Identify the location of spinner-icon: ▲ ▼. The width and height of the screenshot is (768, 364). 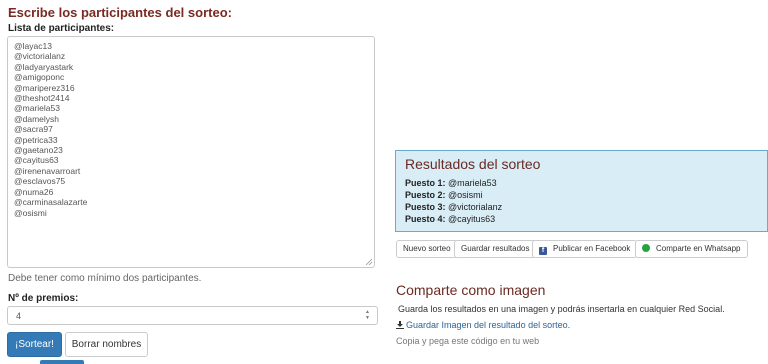
(367, 315).